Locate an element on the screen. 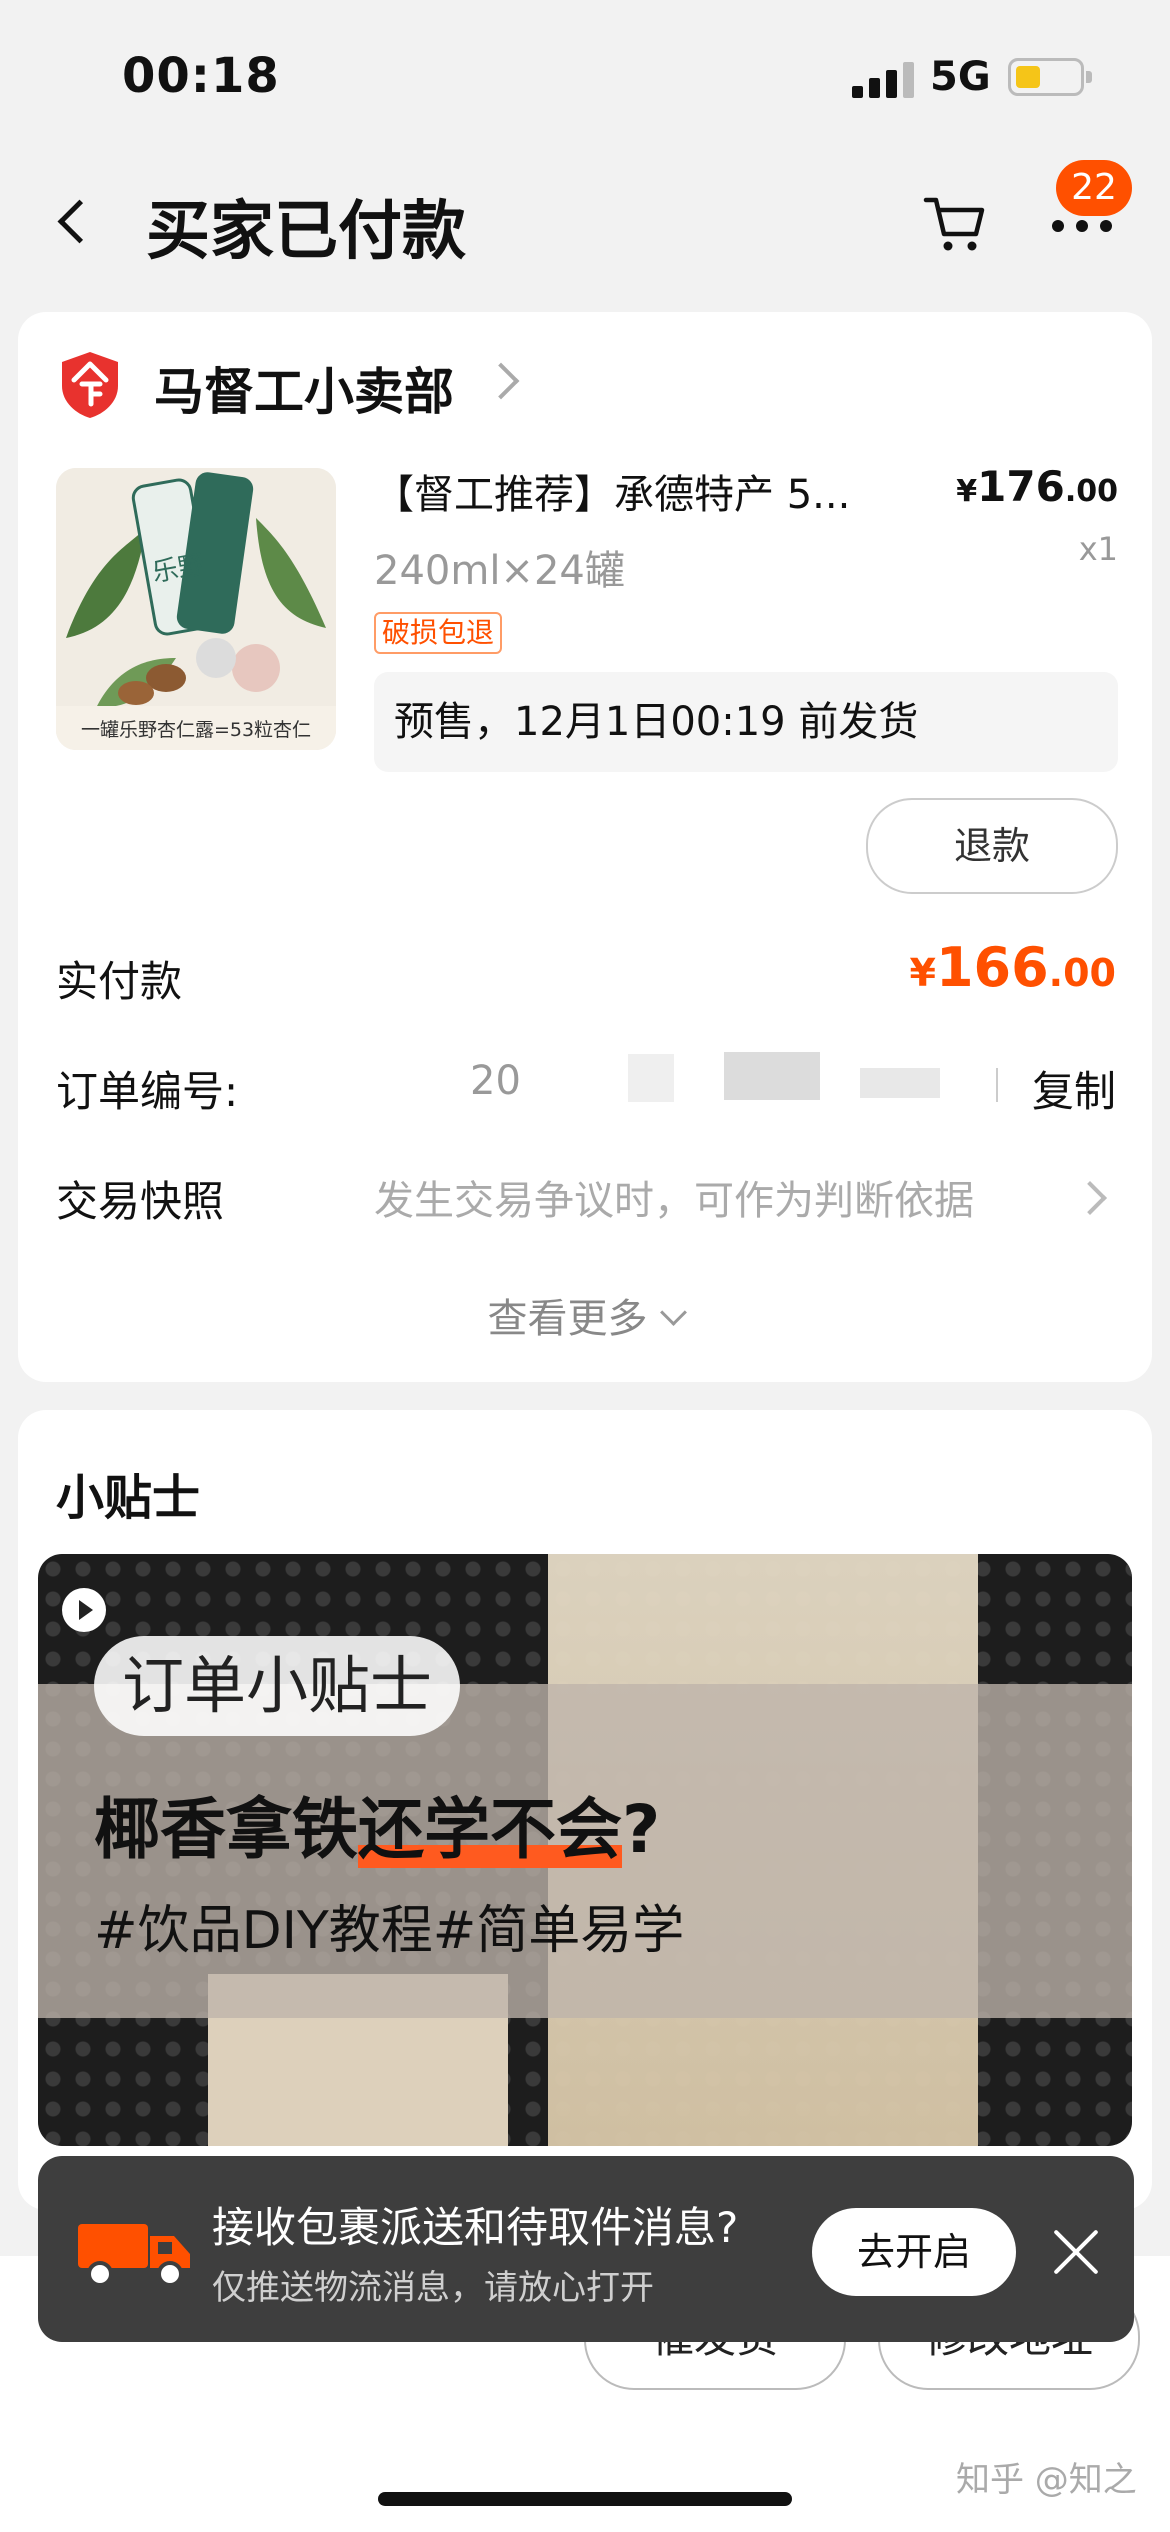 This screenshot has width=1170, height=2532. video-headline-part: 椰香拿铁 is located at coordinates (226, 1829).